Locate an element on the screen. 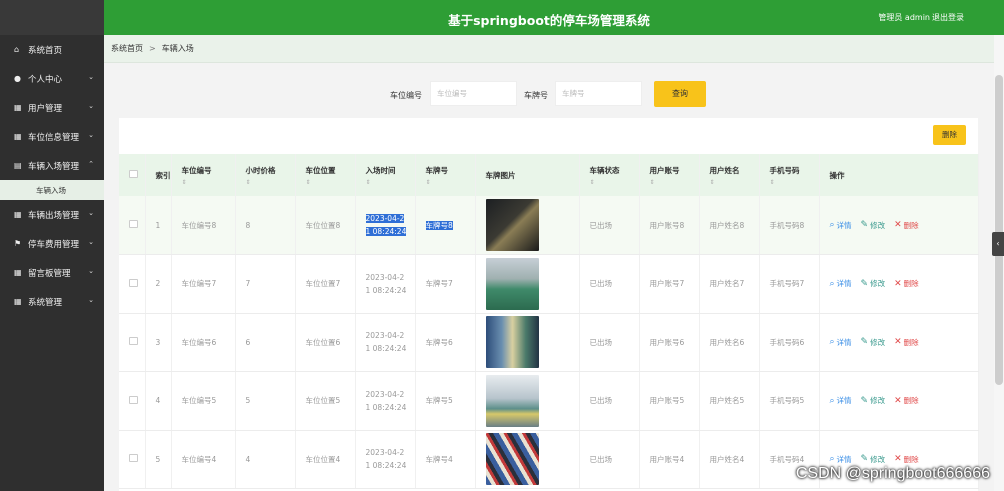 The height and width of the screenshot is (491, 1004). space-number-input: 车位编号 is located at coordinates (473, 93).